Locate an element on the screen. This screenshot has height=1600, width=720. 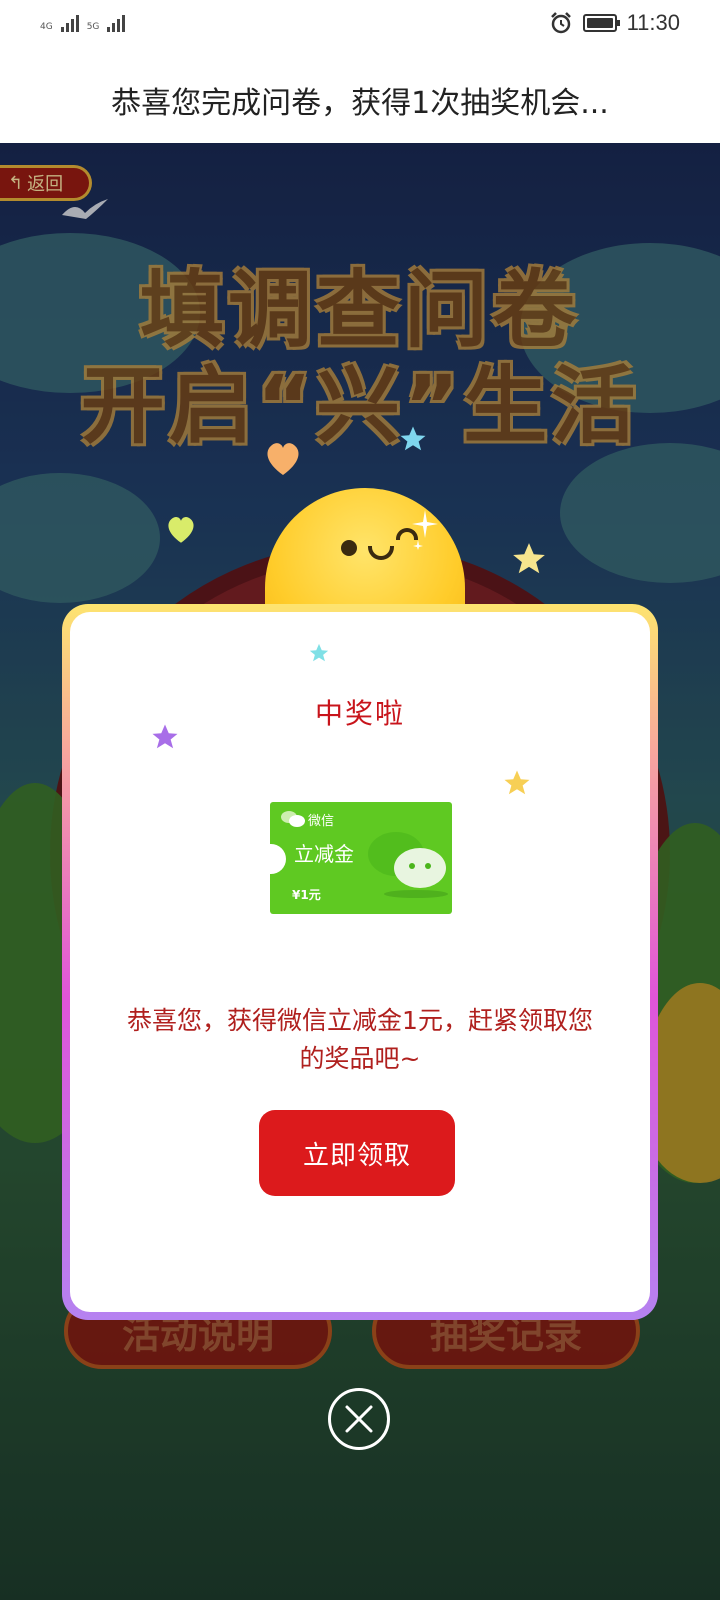
mascot-eye is located at coordinates (349, 548).